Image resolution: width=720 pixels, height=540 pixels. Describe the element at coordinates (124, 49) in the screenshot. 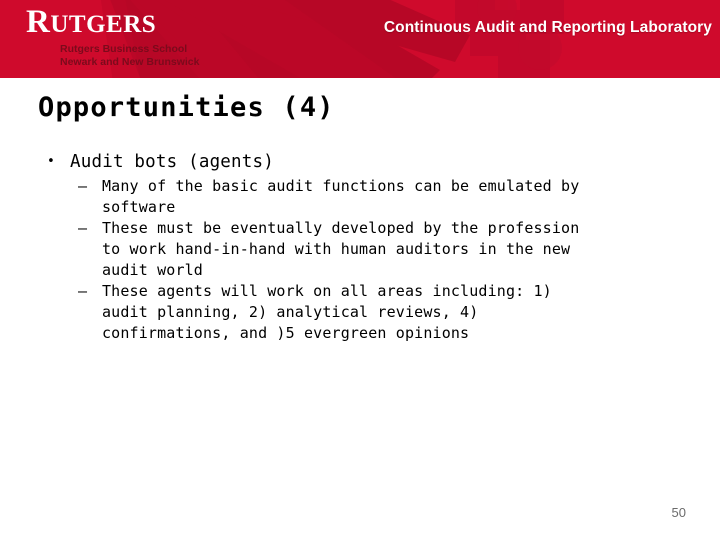

I see `logo-subtitle-line-1: Rutgers Business School` at that location.